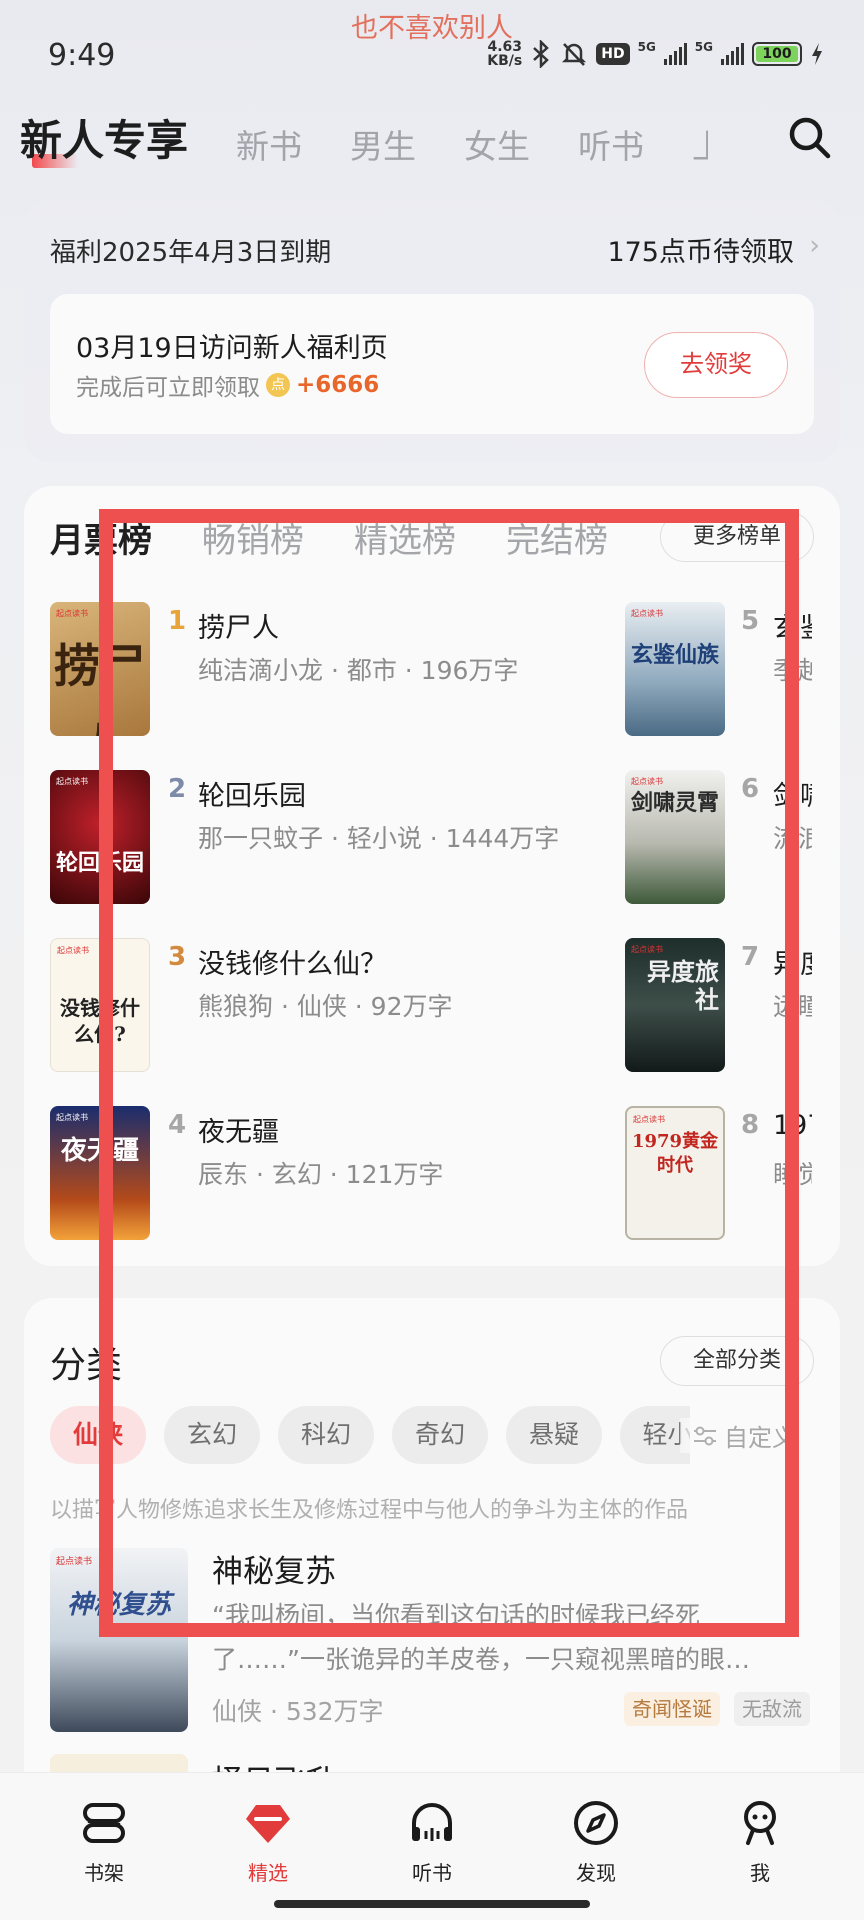  I want to click on rank-number: 8, so click(750, 1125).